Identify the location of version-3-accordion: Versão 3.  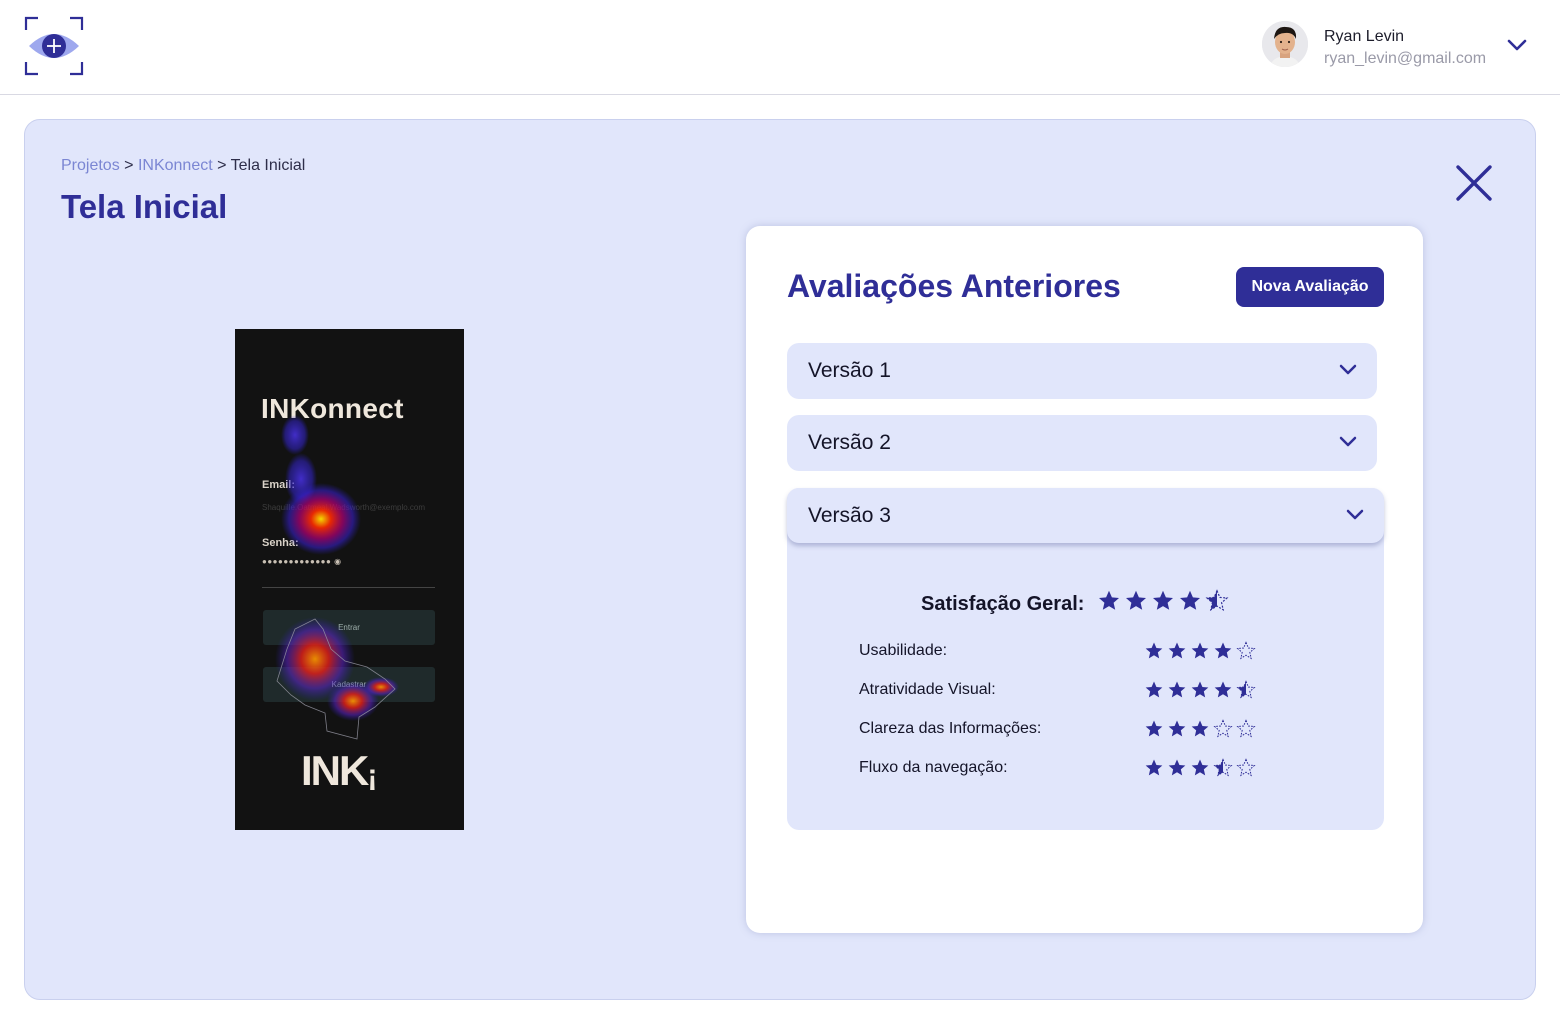
(1085, 515).